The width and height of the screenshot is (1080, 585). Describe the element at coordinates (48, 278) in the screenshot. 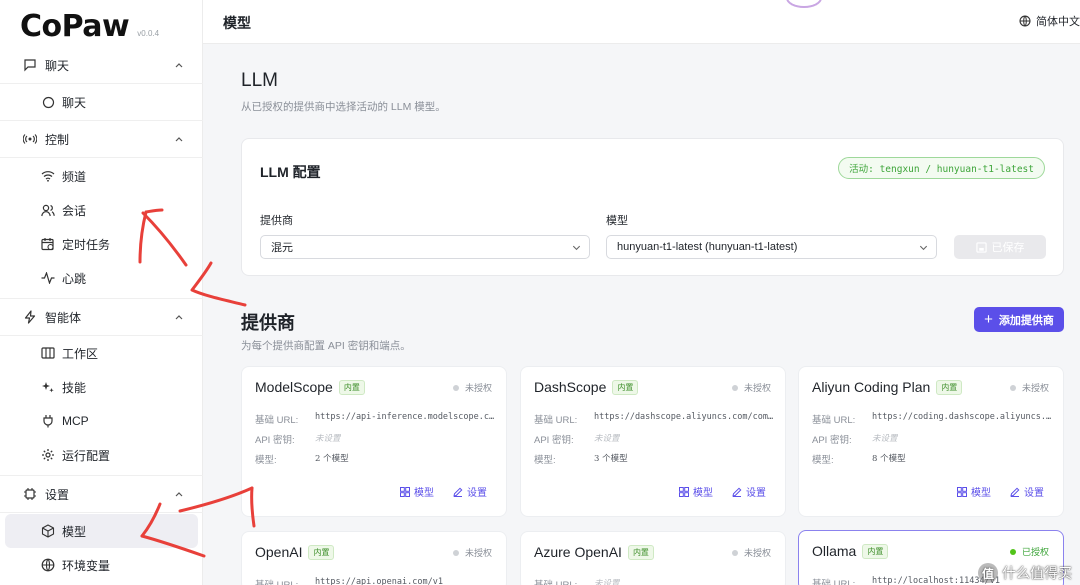

I see `pulse-icon` at that location.